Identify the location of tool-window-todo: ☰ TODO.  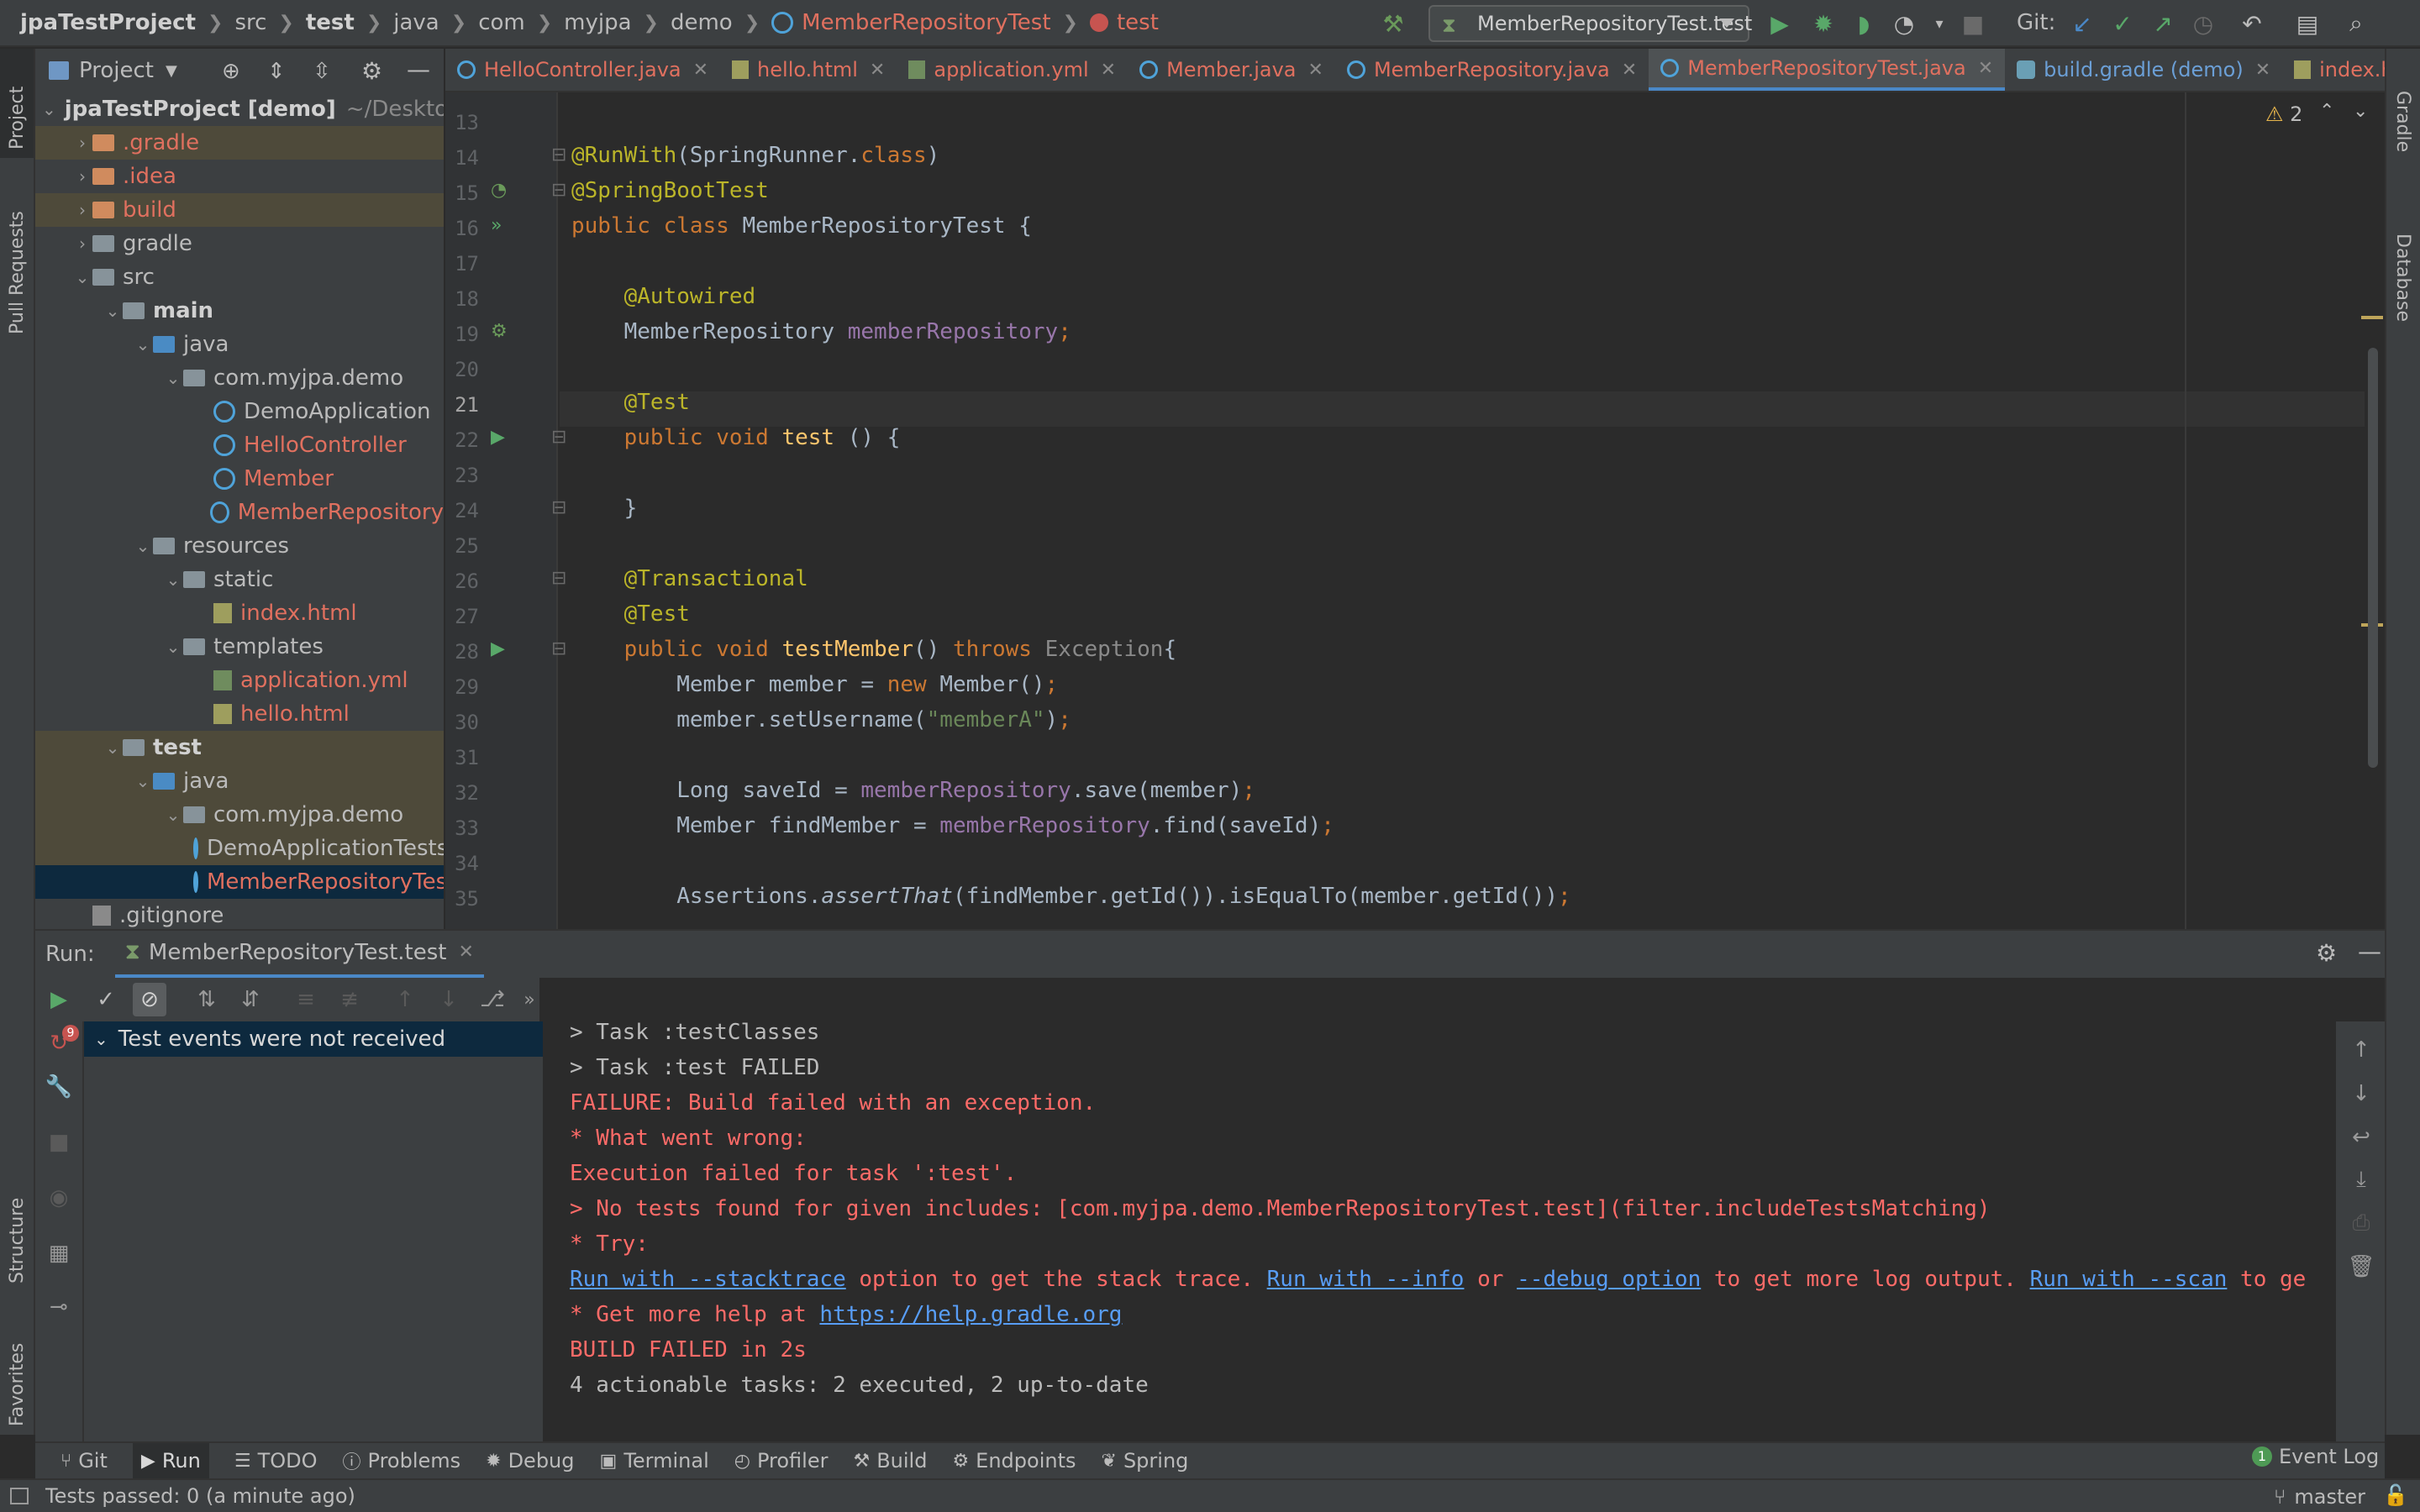
(276, 1461).